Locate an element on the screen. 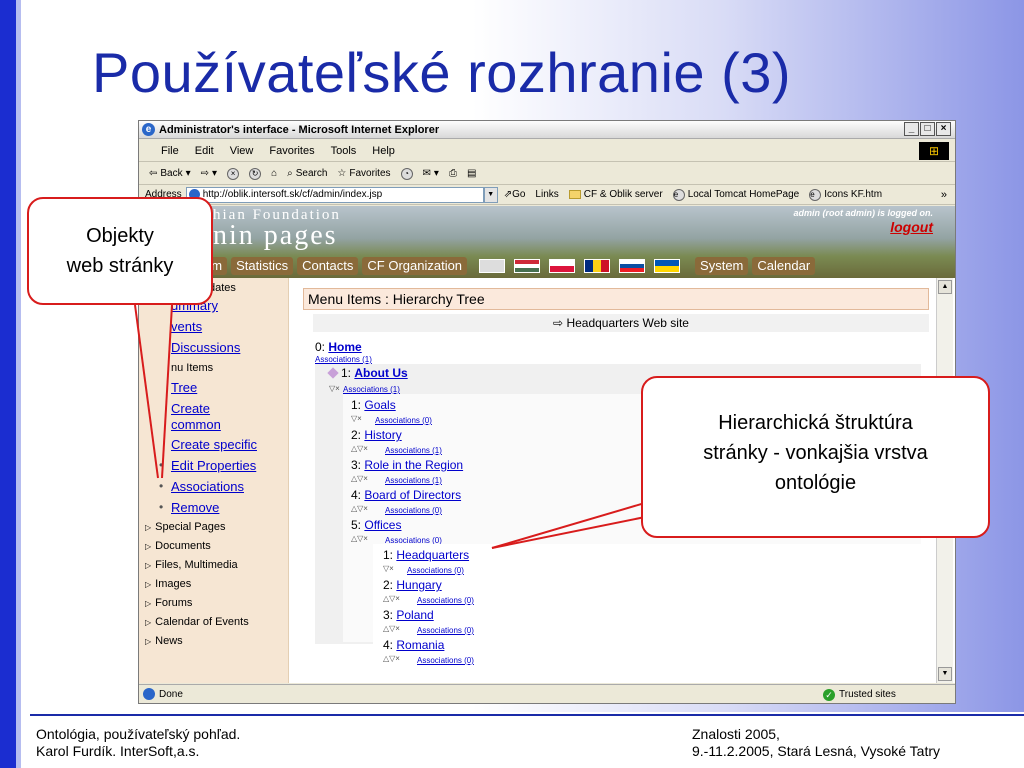  go-button: ⇗Go is located at coordinates (515, 195).